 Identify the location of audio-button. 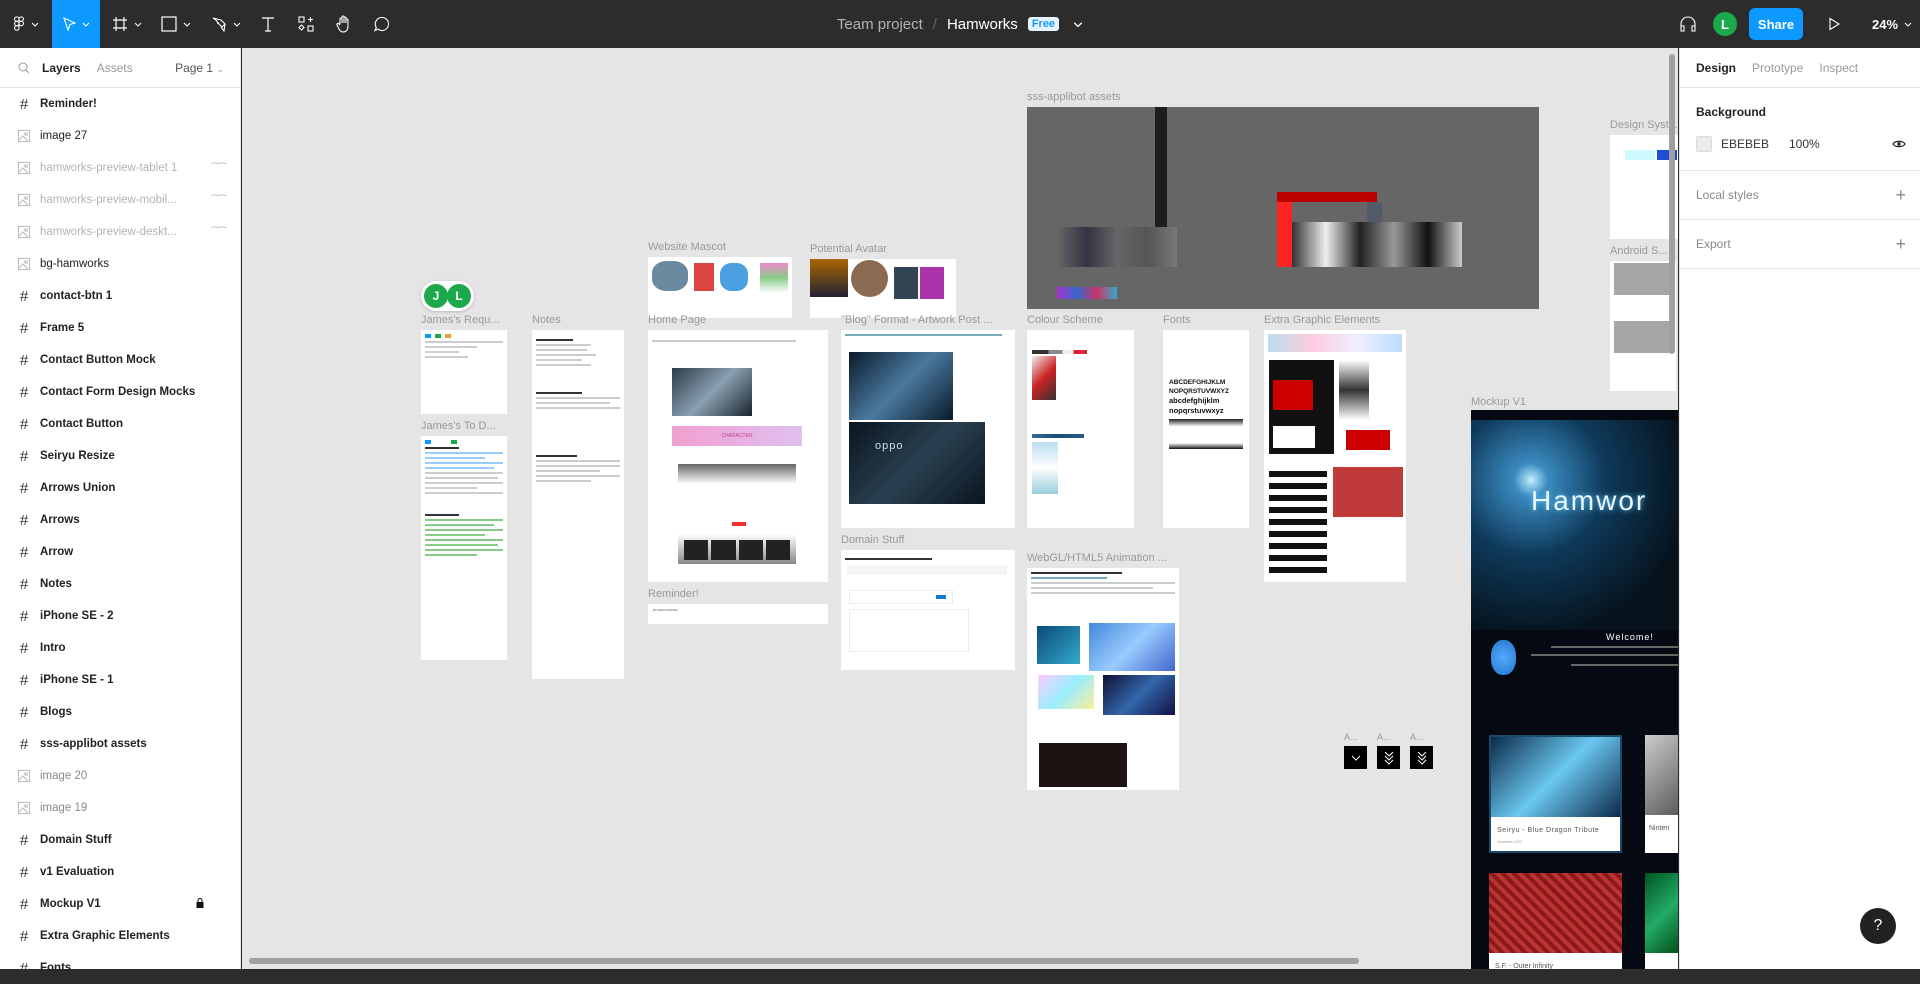
(1688, 24).